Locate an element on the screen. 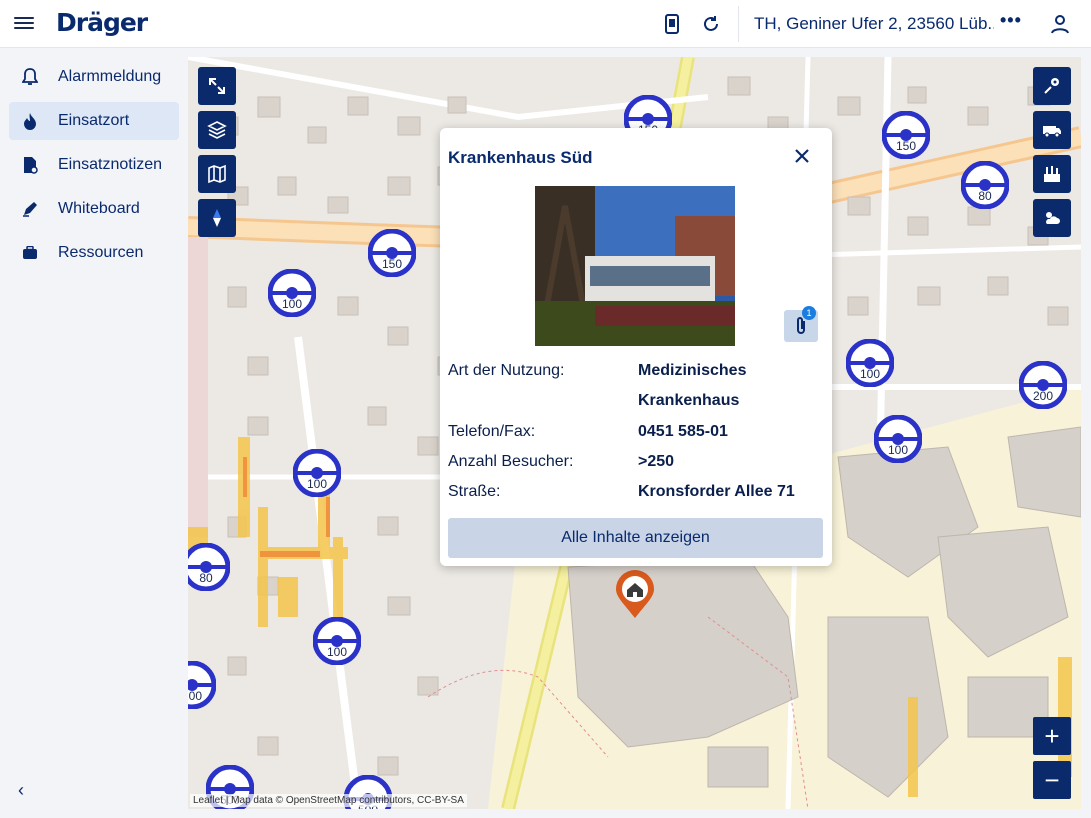 This screenshot has width=1091, height=818. sidebar-item-label: Einsatzort is located at coordinates (94, 120).